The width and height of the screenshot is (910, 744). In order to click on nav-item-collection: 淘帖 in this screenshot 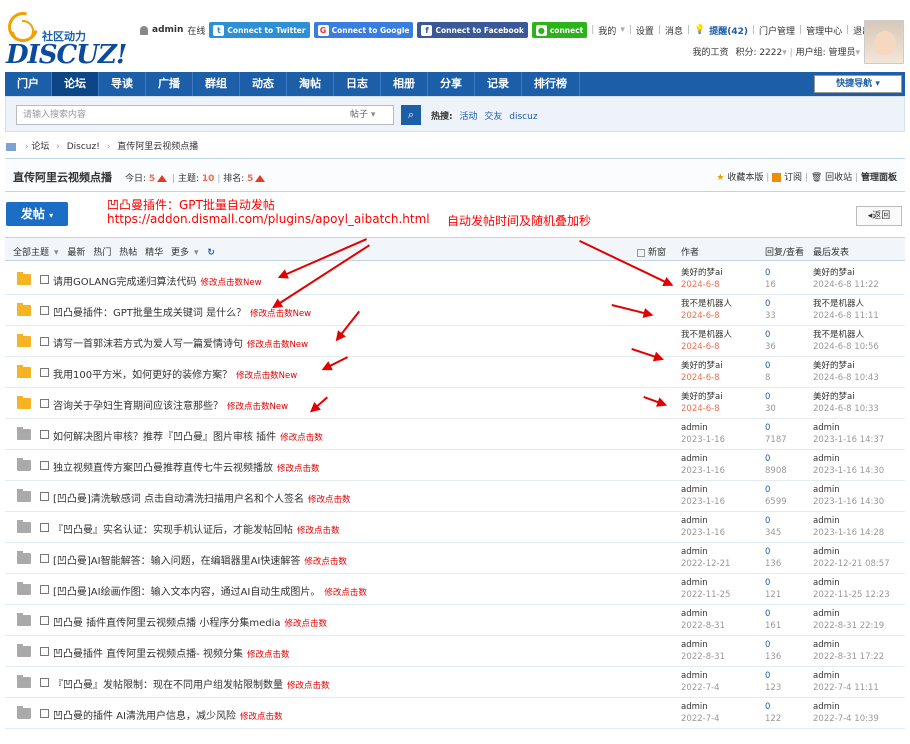, I will do `click(310, 84)`.